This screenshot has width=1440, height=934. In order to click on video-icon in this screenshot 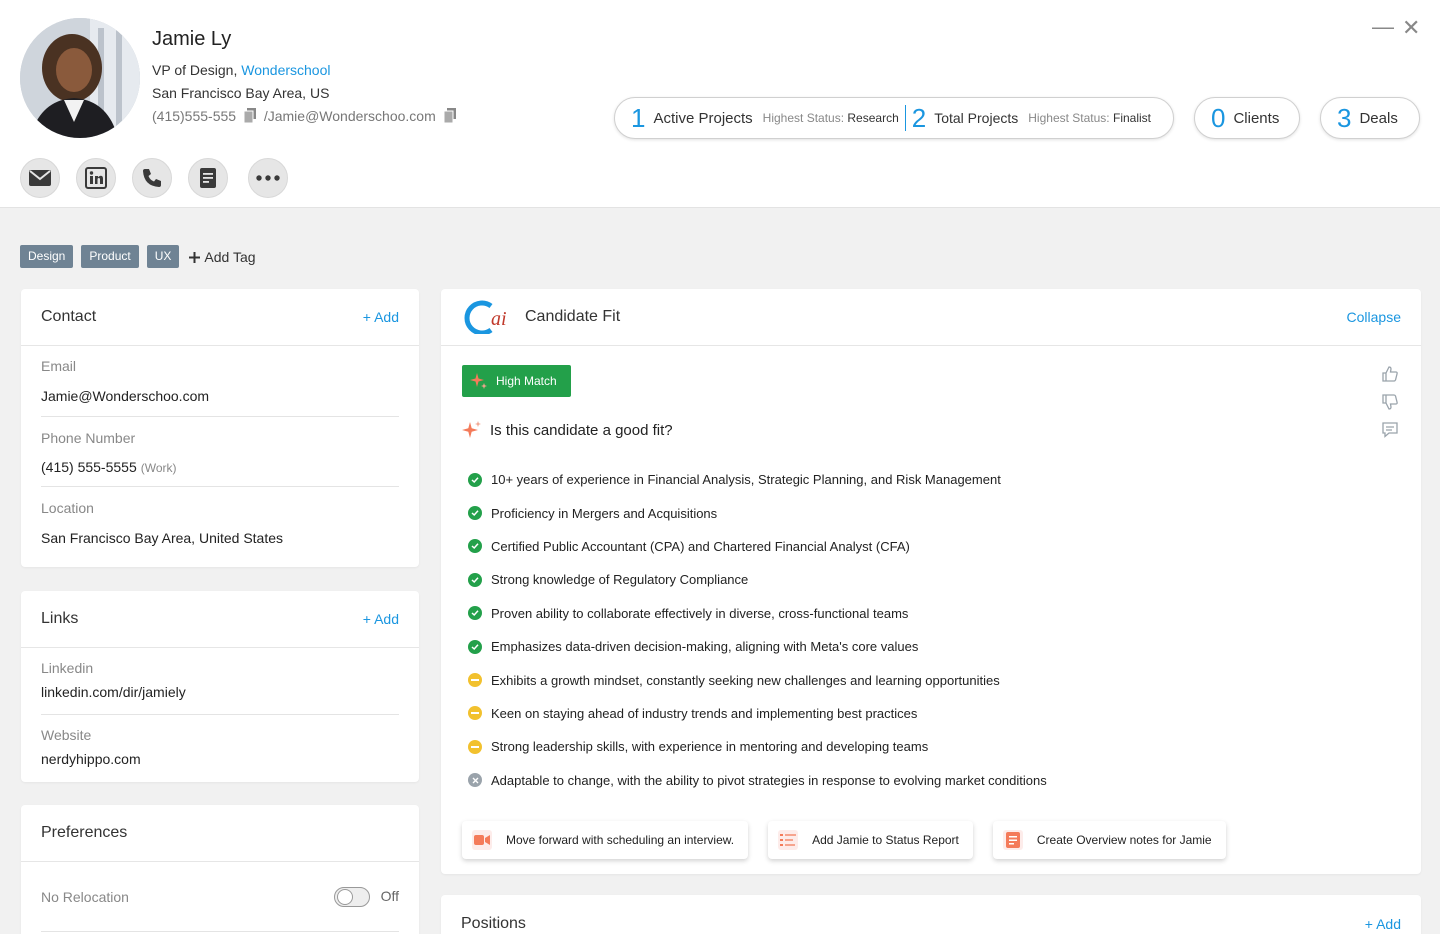, I will do `click(482, 840)`.